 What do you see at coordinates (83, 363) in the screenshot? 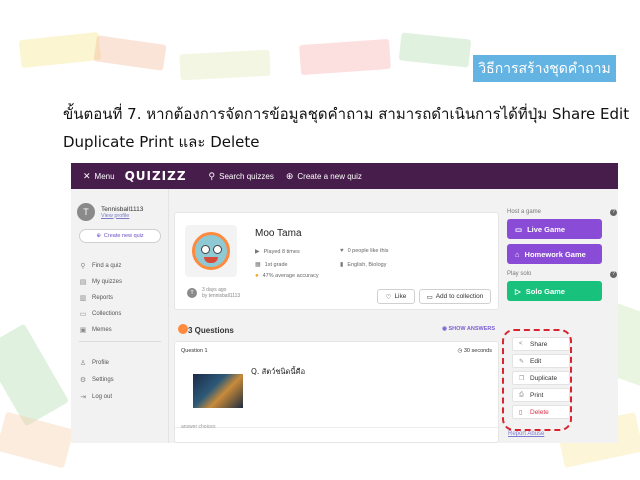
I see `user-icon: ♙` at bounding box center [83, 363].